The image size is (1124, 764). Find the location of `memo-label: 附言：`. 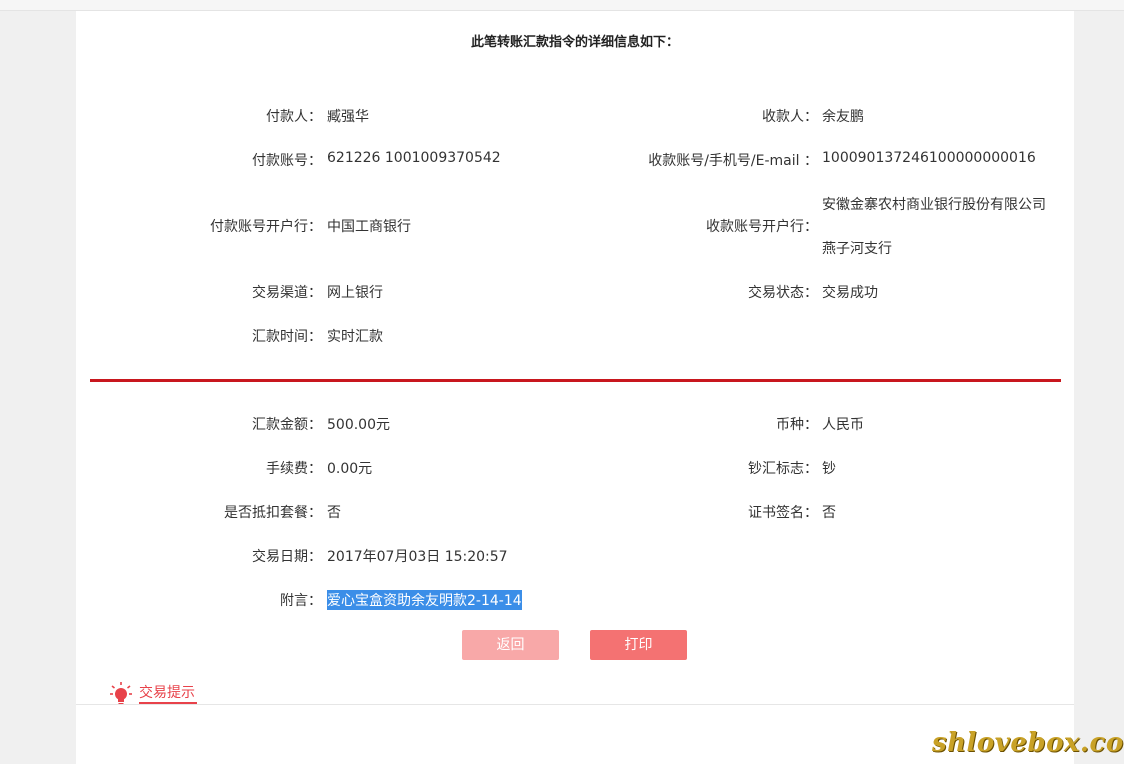

memo-label: 附言： is located at coordinates (301, 601).